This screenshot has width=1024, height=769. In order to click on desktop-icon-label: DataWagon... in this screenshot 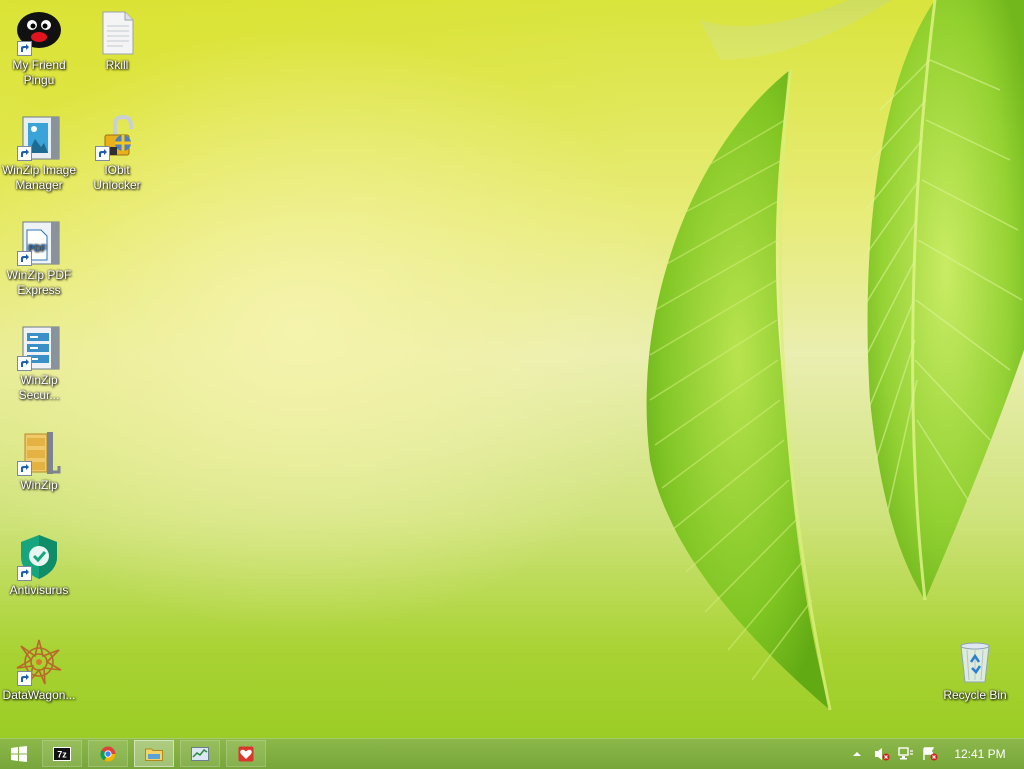, I will do `click(39, 695)`.